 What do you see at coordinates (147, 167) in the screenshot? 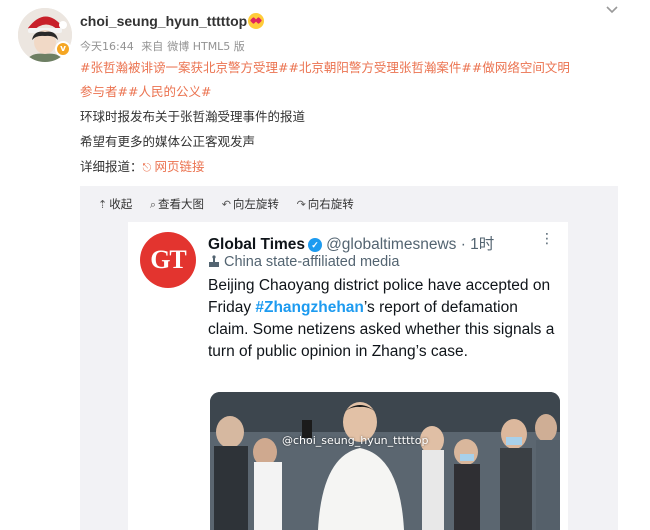
I see `link-icon: ⎋` at bounding box center [147, 167].